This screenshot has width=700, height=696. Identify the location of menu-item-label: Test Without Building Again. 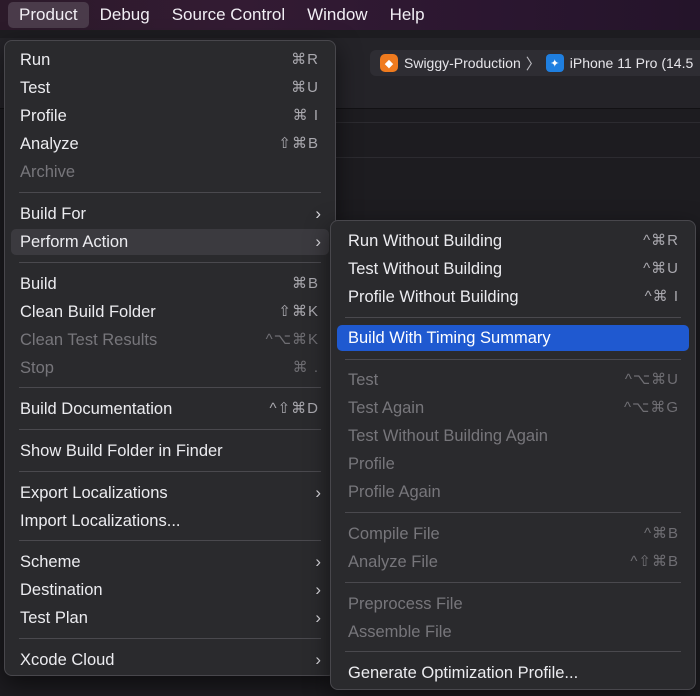
(448, 436).